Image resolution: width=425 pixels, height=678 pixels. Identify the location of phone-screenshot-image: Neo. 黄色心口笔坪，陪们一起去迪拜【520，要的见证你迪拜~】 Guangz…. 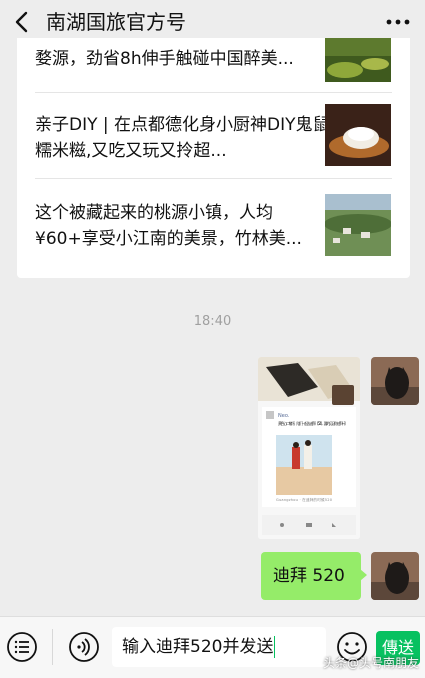
(309, 448).